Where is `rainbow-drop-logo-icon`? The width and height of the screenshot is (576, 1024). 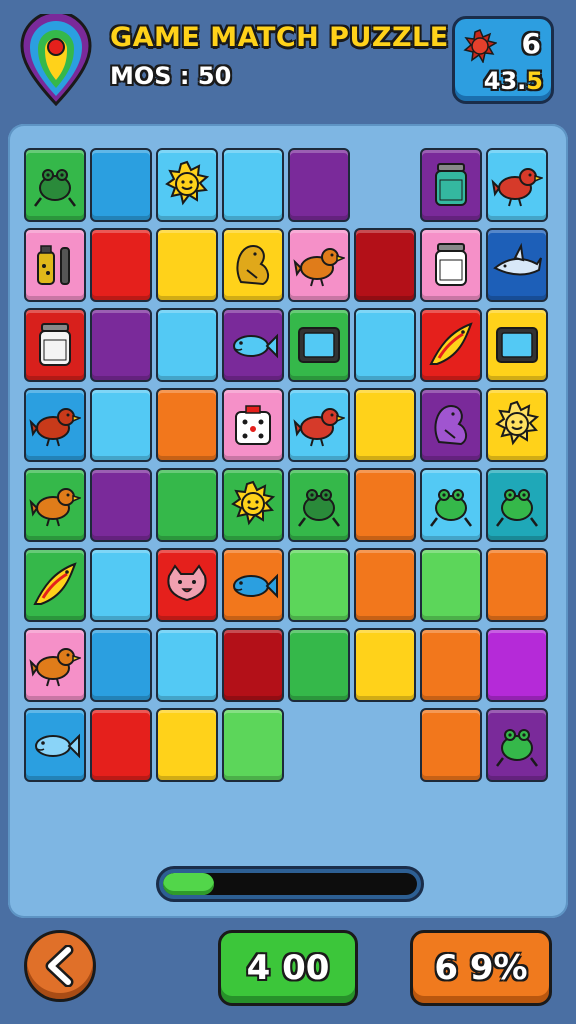 rainbow-drop-logo-icon is located at coordinates (56, 60).